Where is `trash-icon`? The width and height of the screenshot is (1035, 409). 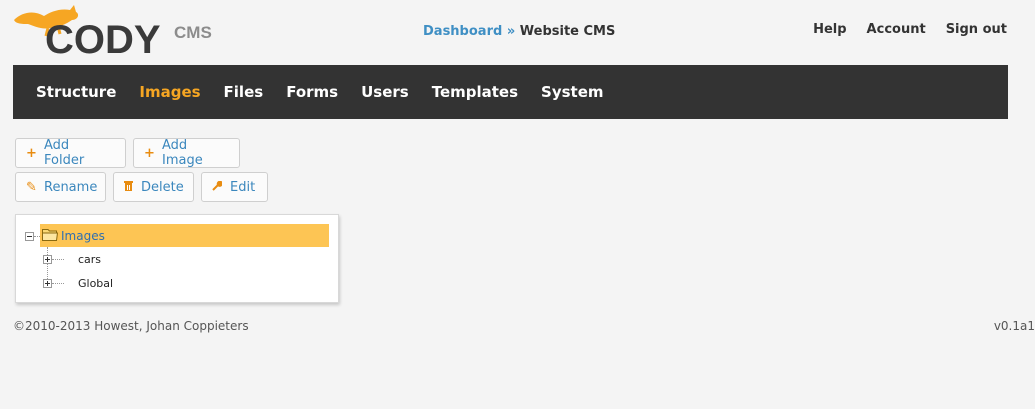 trash-icon is located at coordinates (128, 187).